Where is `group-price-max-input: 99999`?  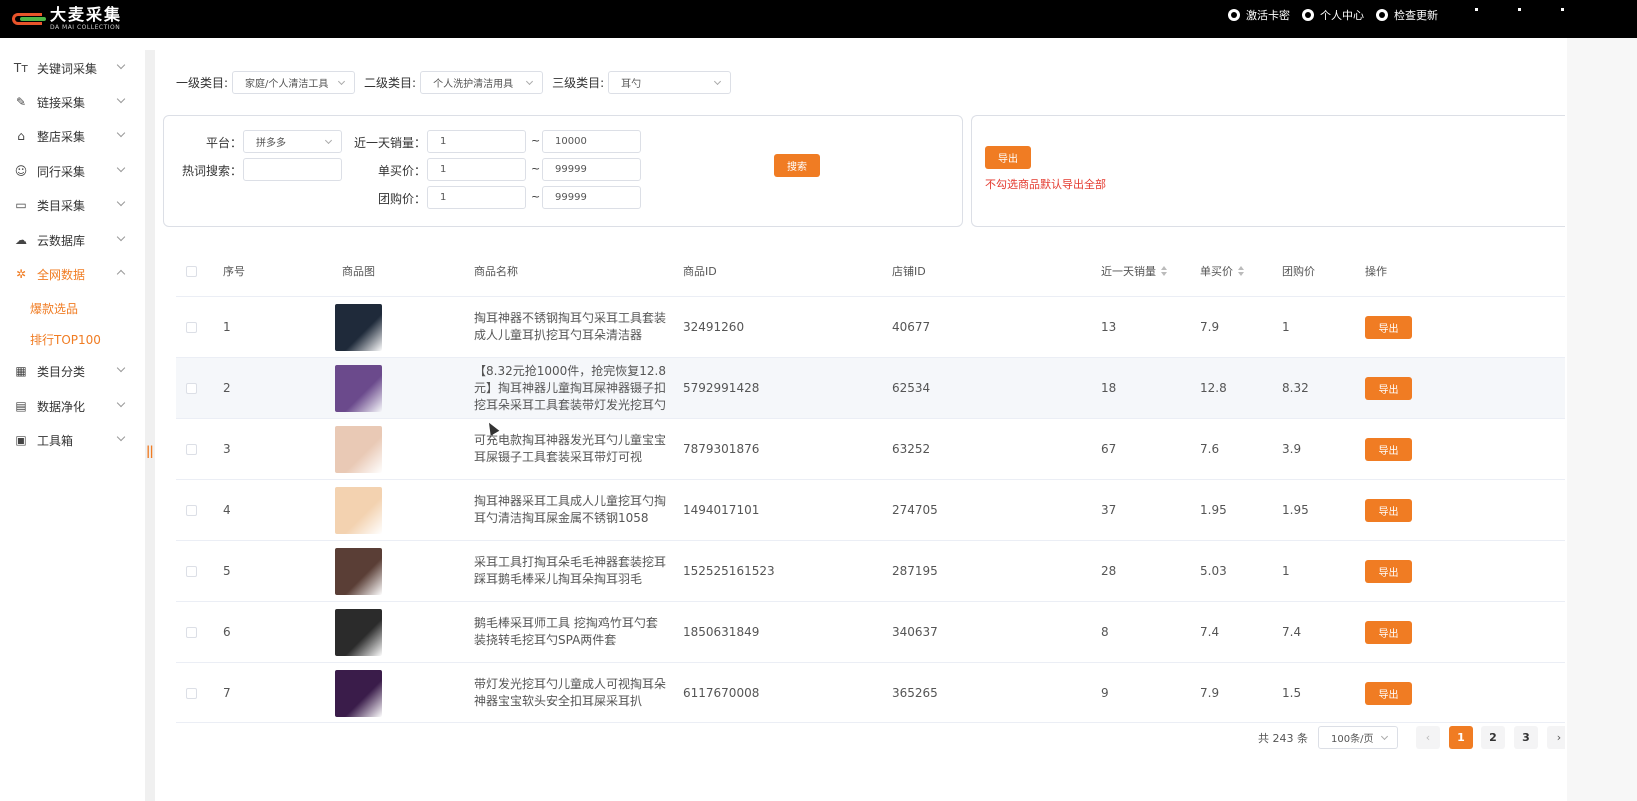
group-price-max-input: 99999 is located at coordinates (591, 197).